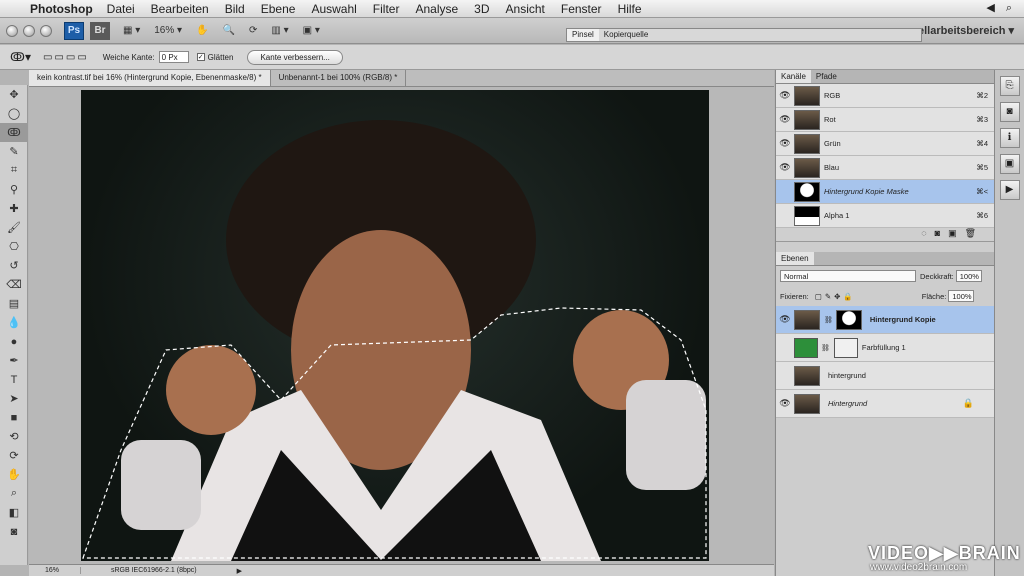 The image size is (1024, 576). What do you see at coordinates (14, 189) in the screenshot?
I see `eyedropper-tool-icon: ⚲` at bounding box center [14, 189].